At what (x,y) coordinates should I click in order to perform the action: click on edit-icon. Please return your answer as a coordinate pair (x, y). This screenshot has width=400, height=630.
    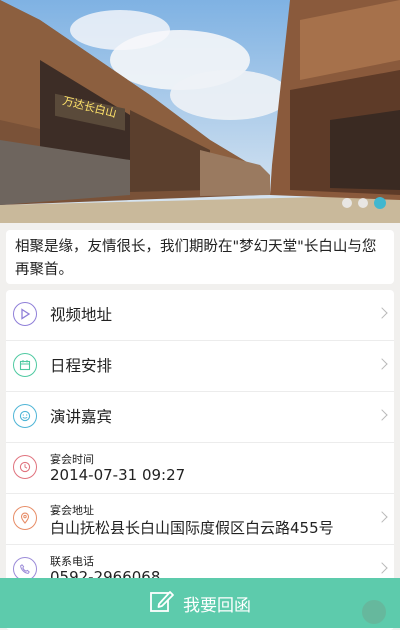
    Looking at the image, I should click on (162, 603).